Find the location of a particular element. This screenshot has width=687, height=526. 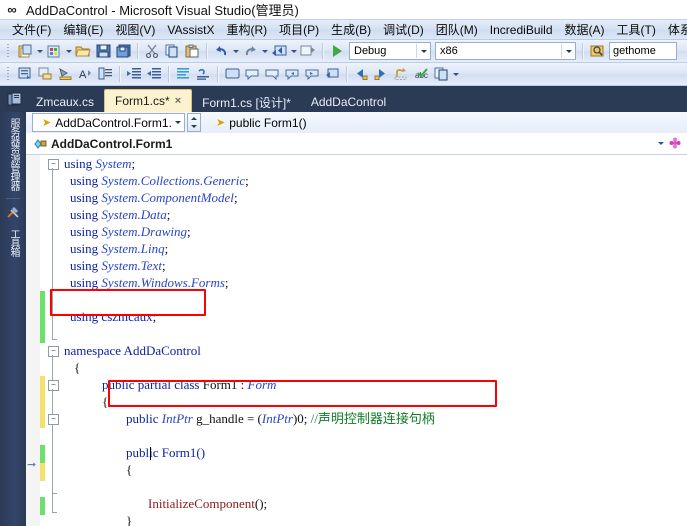

surround-icon is located at coordinates (45, 74).